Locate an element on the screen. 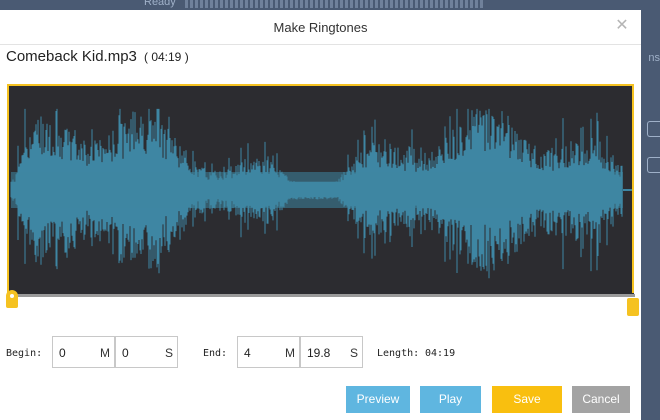 The width and height of the screenshot is (660, 420). end-minutes-field: 4 M is located at coordinates (268, 352).